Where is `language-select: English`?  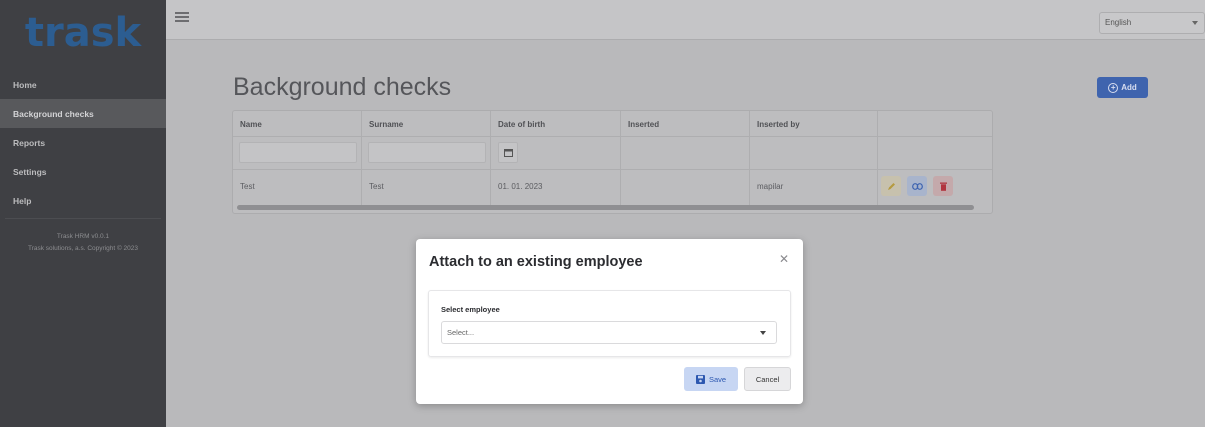
language-select: English is located at coordinates (1152, 23).